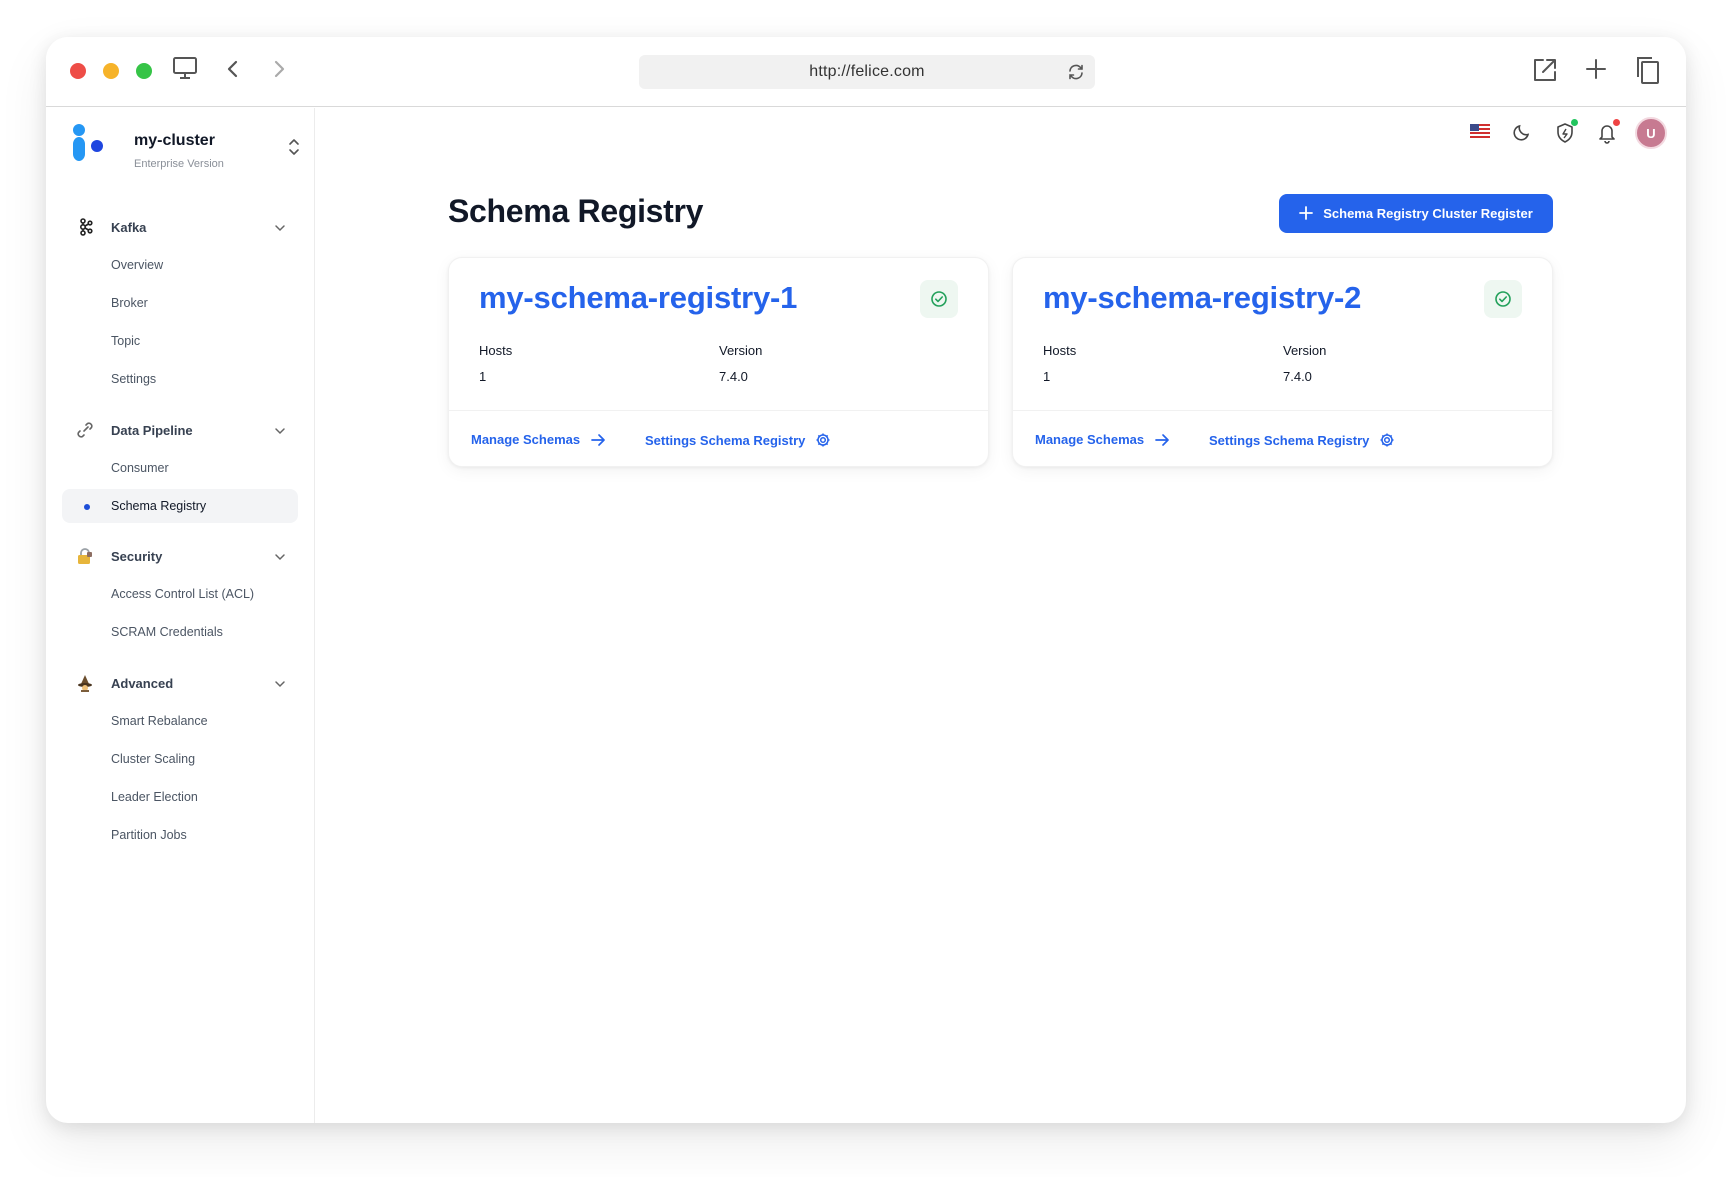 Image resolution: width=1732 pixels, height=1177 pixels. I want to click on sidebar-item-scram-credentials: SCRAM Credentials, so click(180, 632).